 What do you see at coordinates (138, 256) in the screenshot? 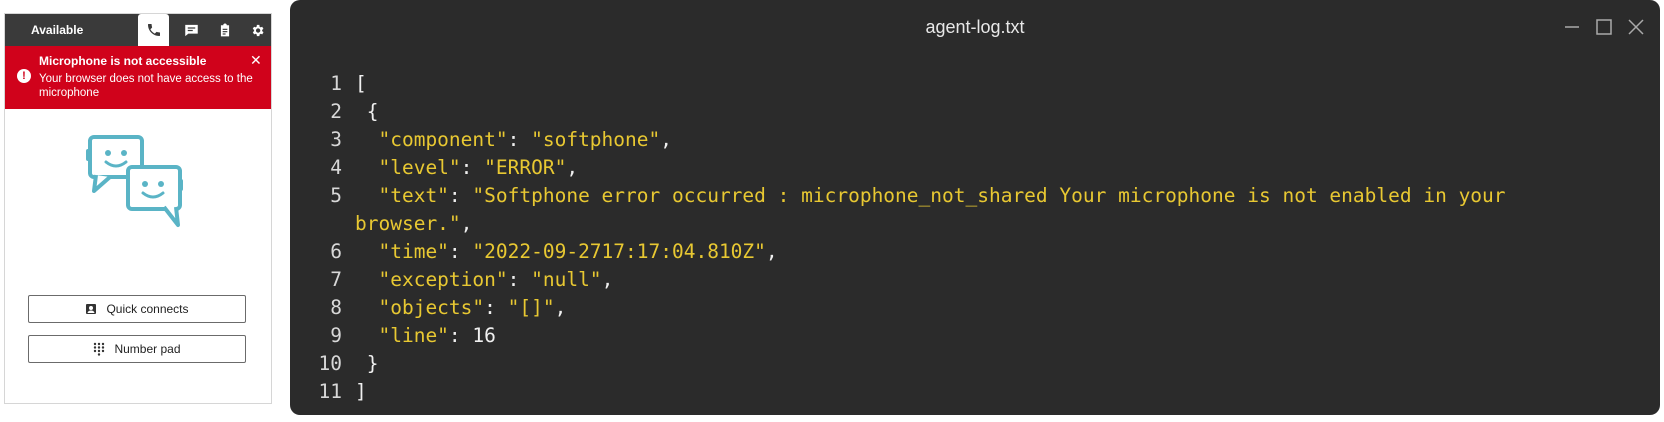
I see `ccp-body: Quick connects Number pad` at bounding box center [138, 256].